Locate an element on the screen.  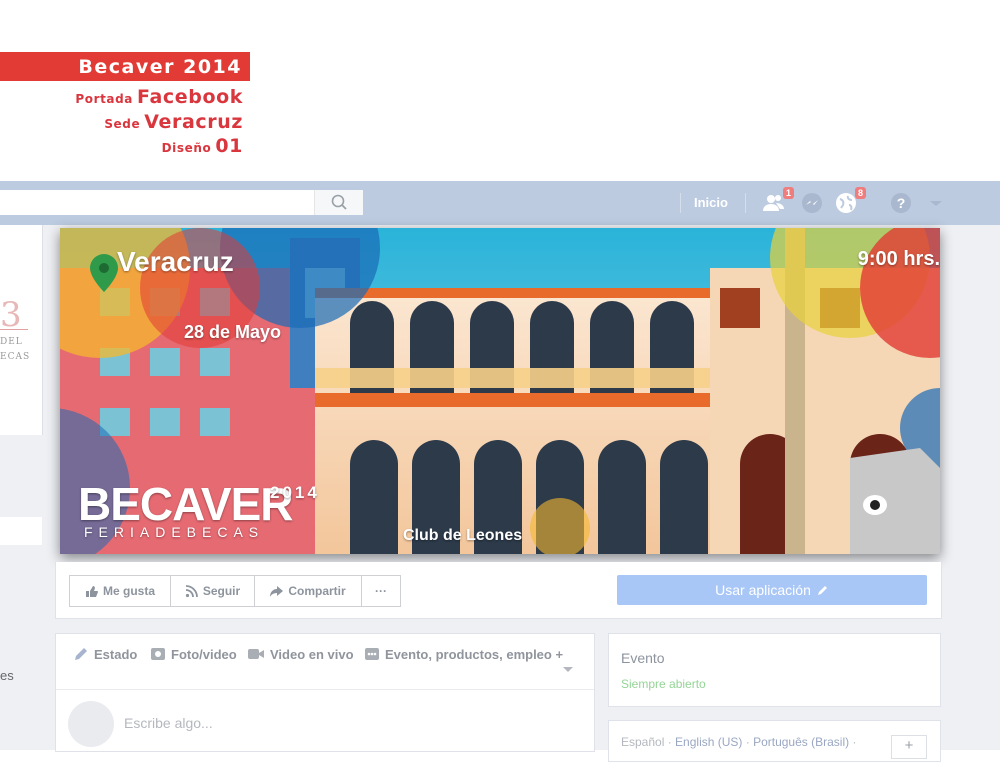
more-icon: ··· is located at coordinates (381, 591).